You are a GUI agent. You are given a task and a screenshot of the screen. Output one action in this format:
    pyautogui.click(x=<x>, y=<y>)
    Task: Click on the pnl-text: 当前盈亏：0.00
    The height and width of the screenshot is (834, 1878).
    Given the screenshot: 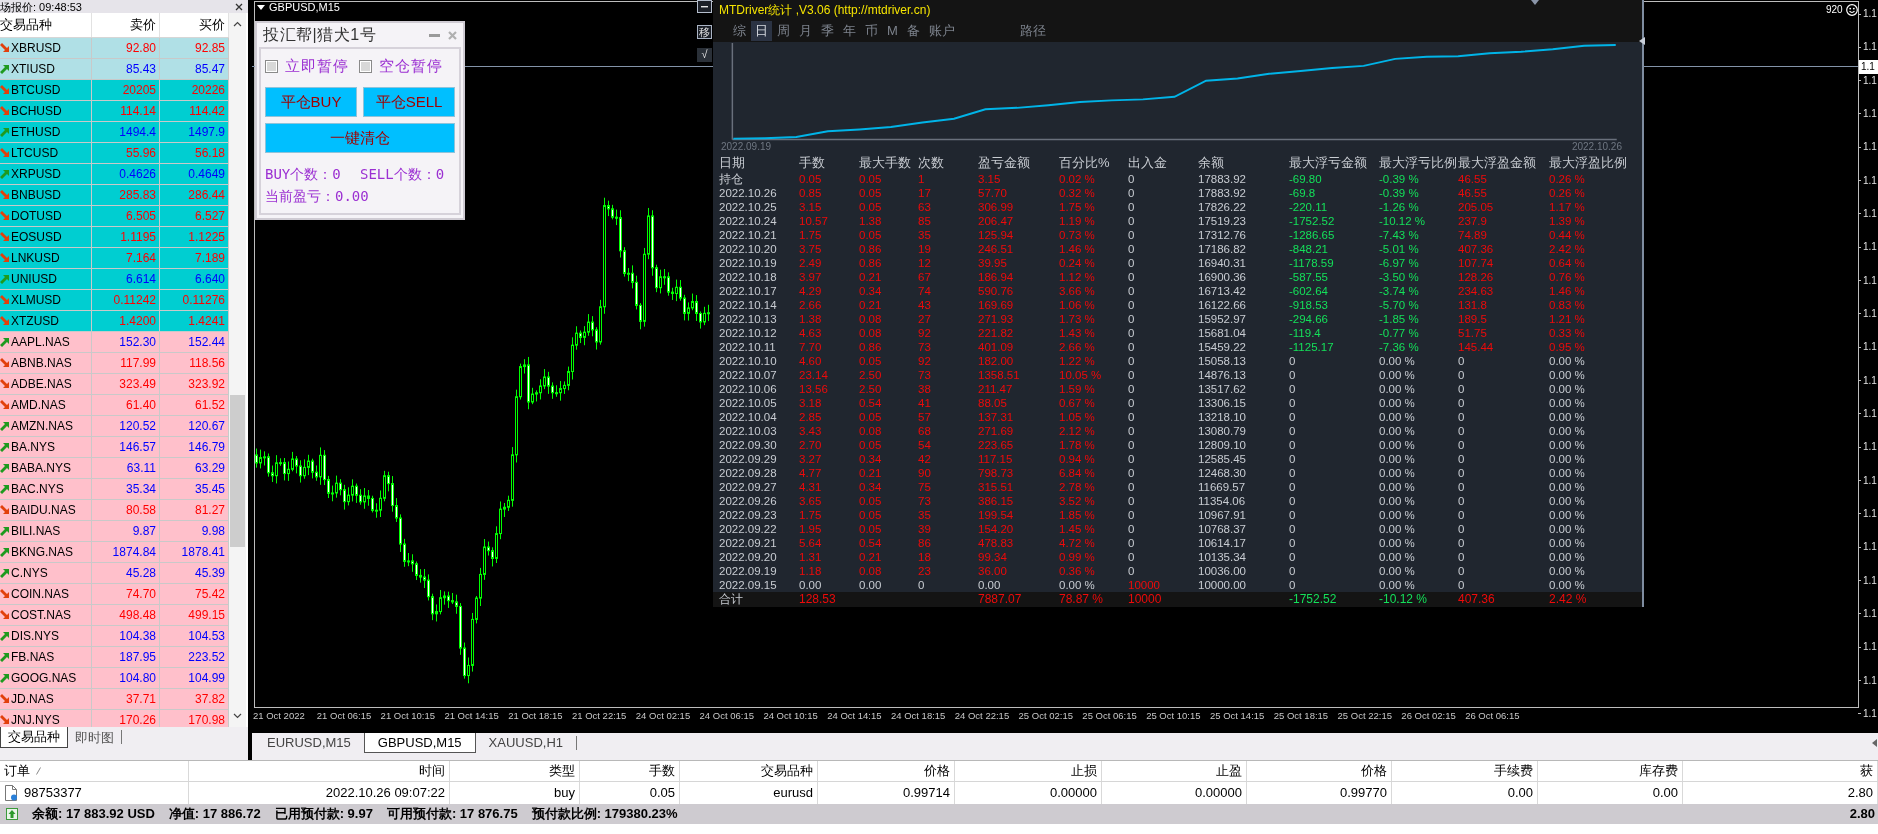 What is the action you would take?
    pyautogui.click(x=317, y=195)
    